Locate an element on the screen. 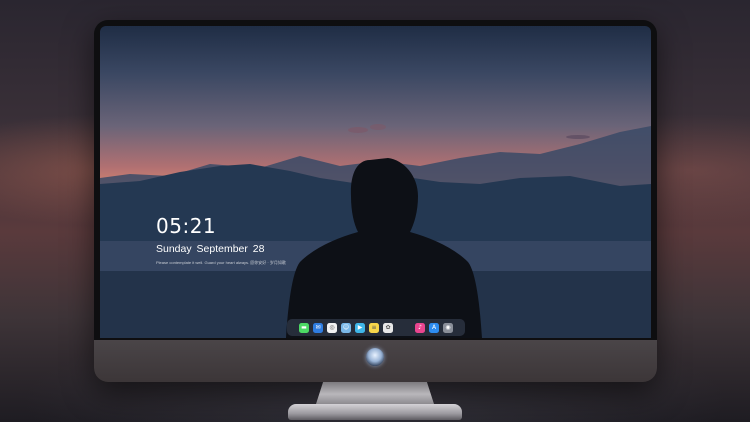 This screenshot has height=422, width=750. dock: ▬ ✉ ◎ ☺ ▶ ≡ ✿ ♪ A ◉ is located at coordinates (376, 327).